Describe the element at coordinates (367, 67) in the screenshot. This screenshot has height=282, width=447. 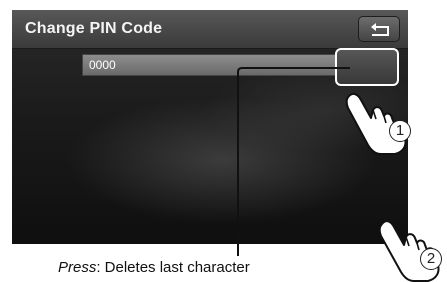
I see `delete-button` at that location.